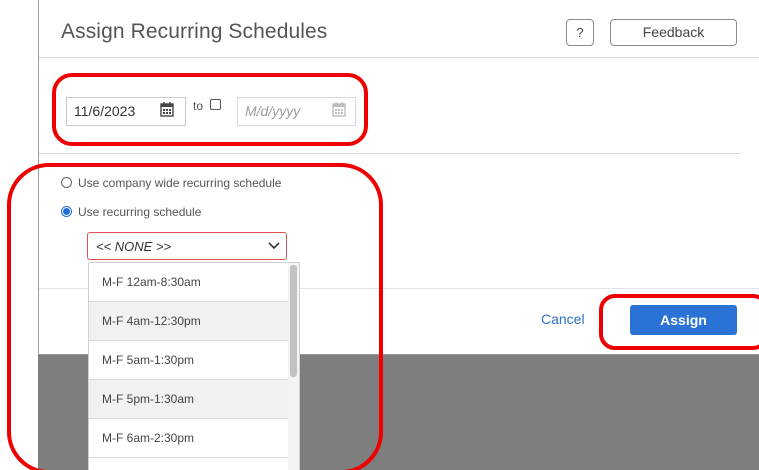 This screenshot has width=759, height=470. I want to click on radio-icon-checked, so click(66, 211).